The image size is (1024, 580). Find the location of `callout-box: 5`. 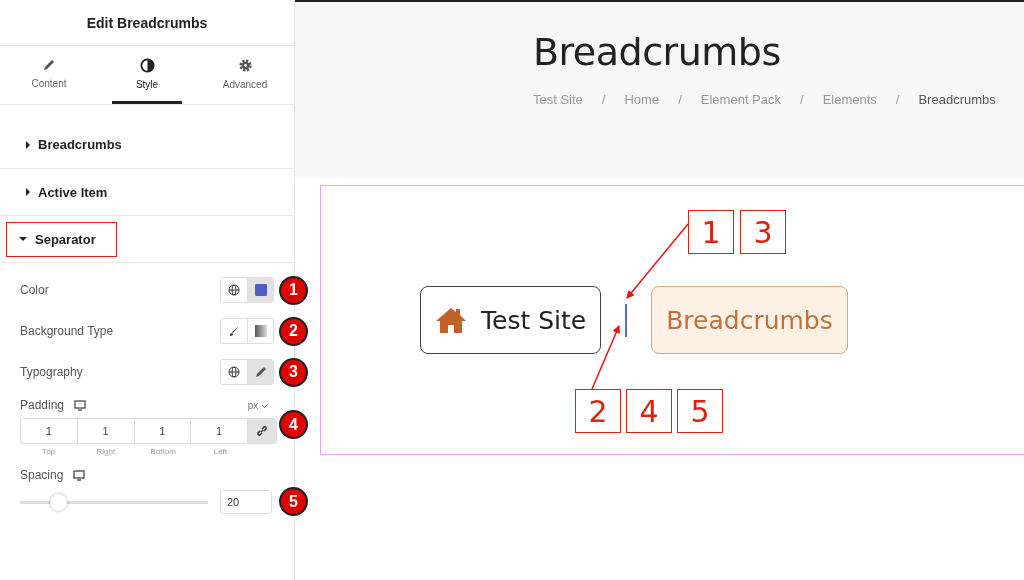

callout-box: 5 is located at coordinates (700, 411).